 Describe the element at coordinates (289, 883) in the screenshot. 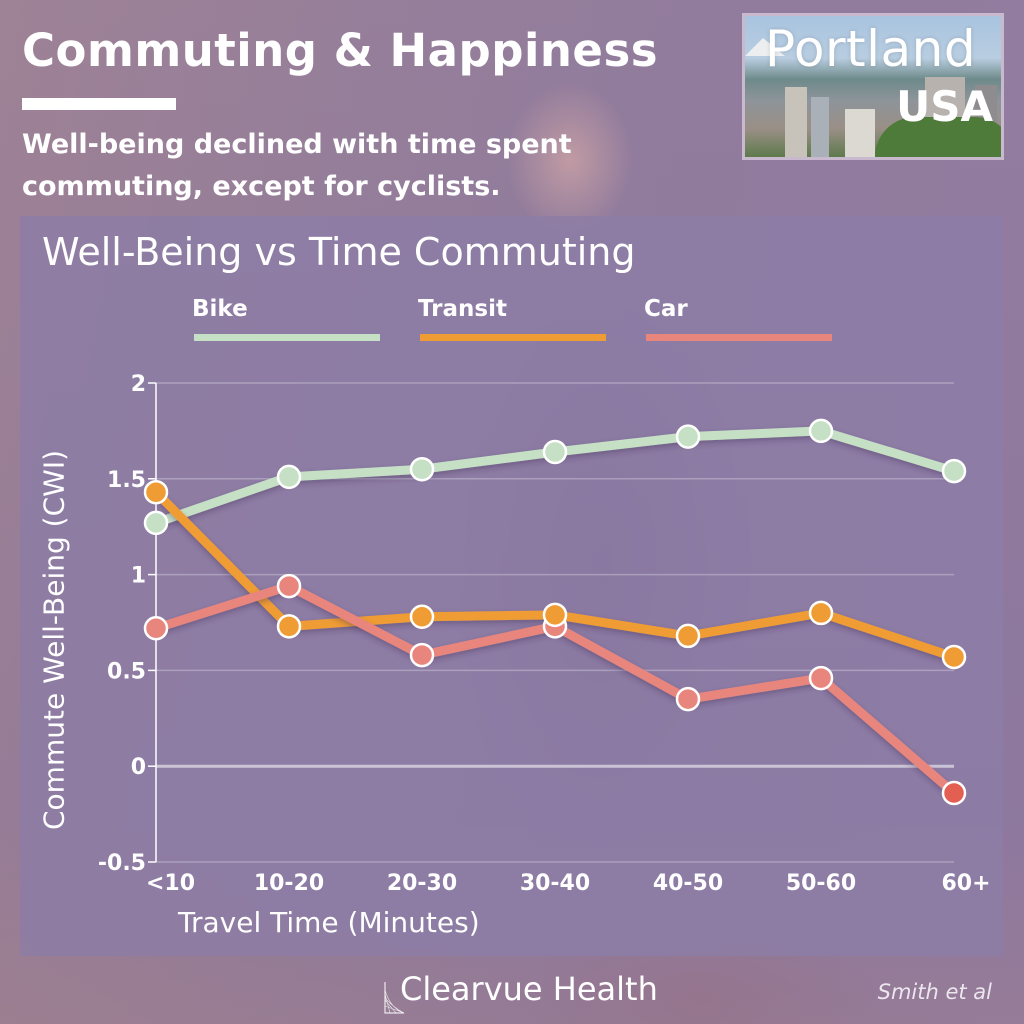

I see `x-tick-label: 10-20` at that location.